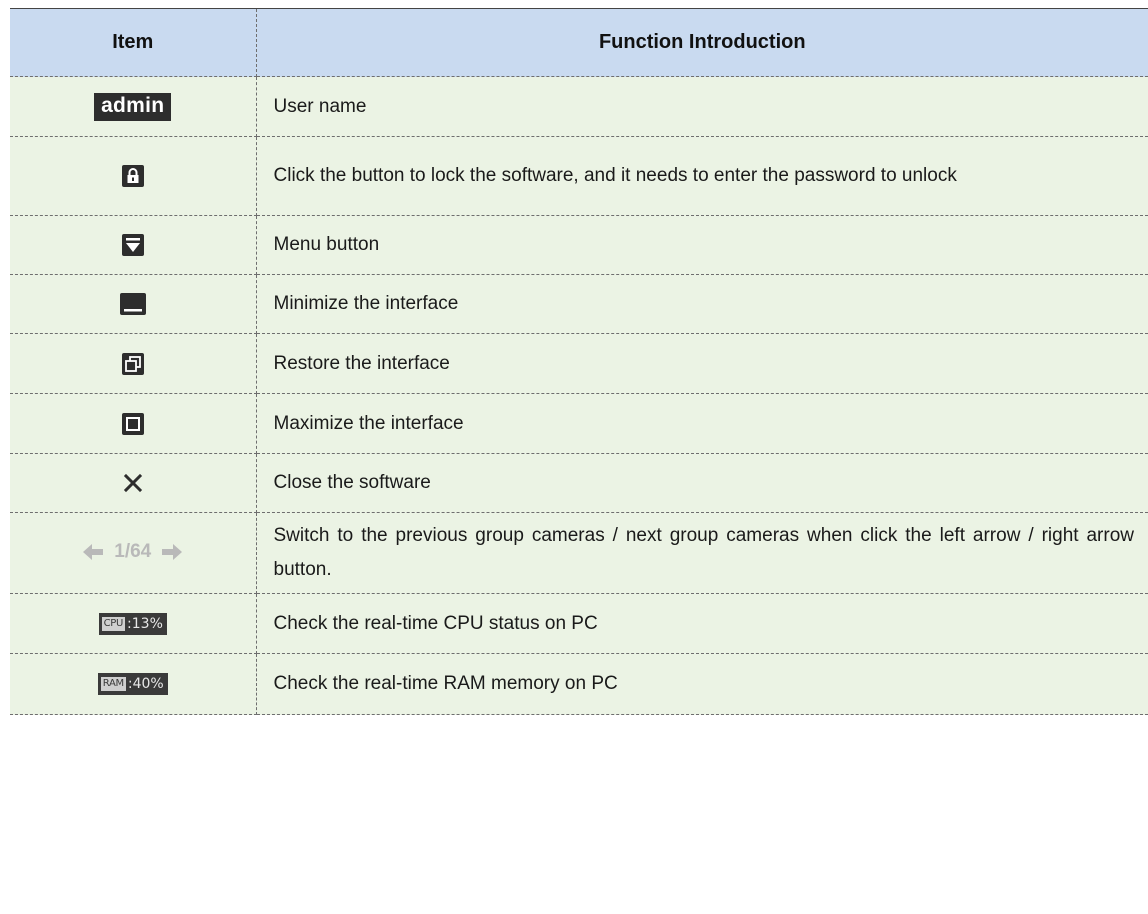 The height and width of the screenshot is (914, 1148). Describe the element at coordinates (701, 363) in the screenshot. I see `function-description: Restore the interface` at that location.